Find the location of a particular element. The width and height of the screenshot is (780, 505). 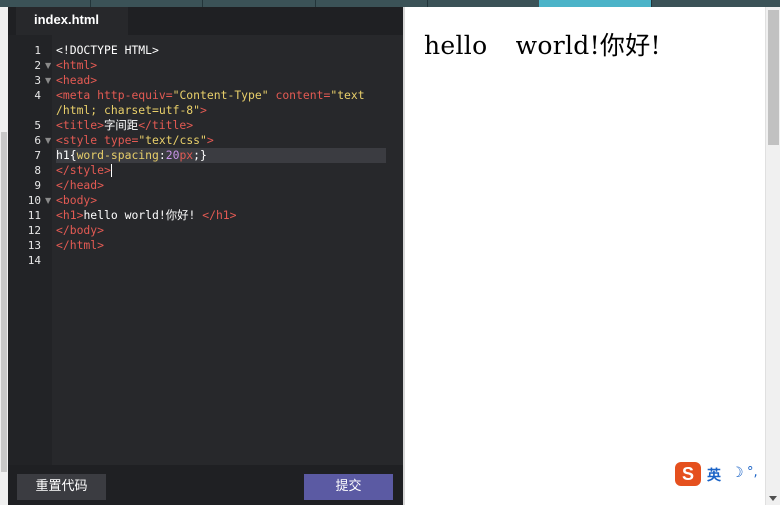

top-tab-strip is located at coordinates (390, 3).